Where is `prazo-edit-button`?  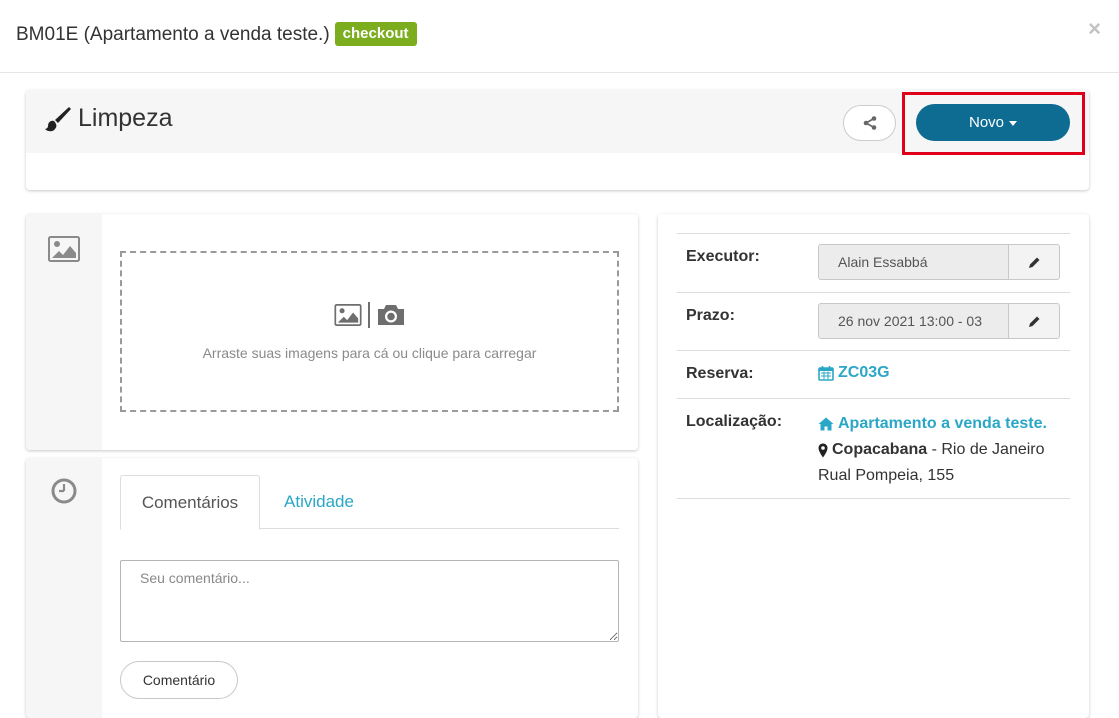 prazo-edit-button is located at coordinates (1034, 321).